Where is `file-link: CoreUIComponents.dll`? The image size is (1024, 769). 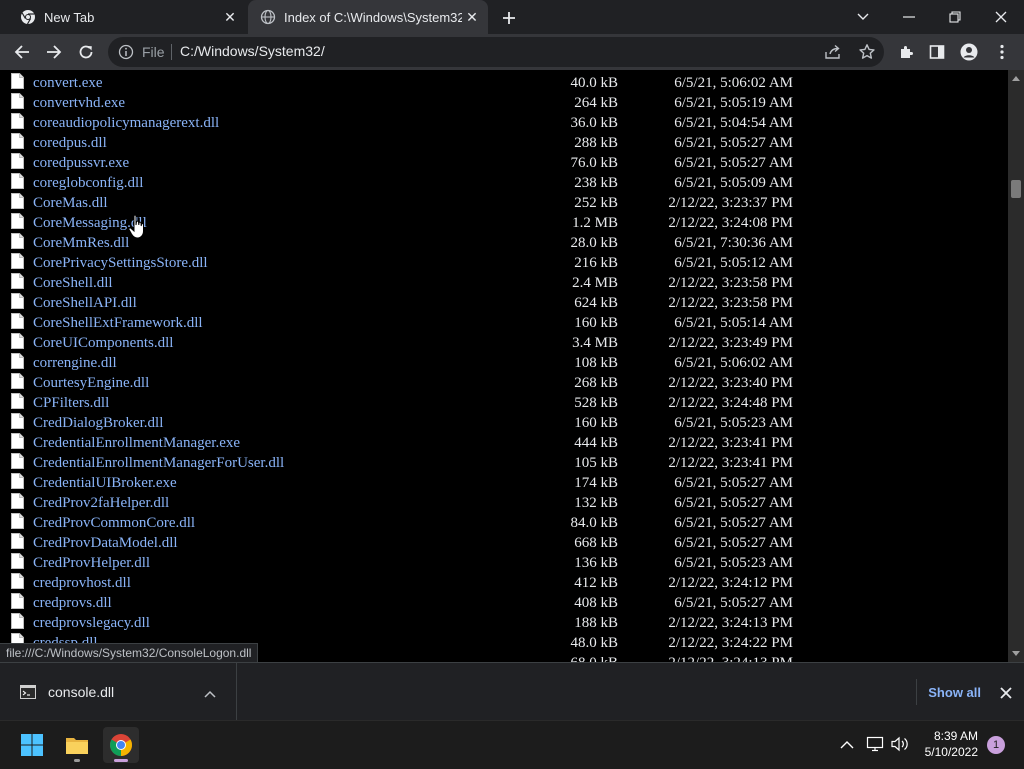 file-link: CoreUIComponents.dll is located at coordinates (103, 343).